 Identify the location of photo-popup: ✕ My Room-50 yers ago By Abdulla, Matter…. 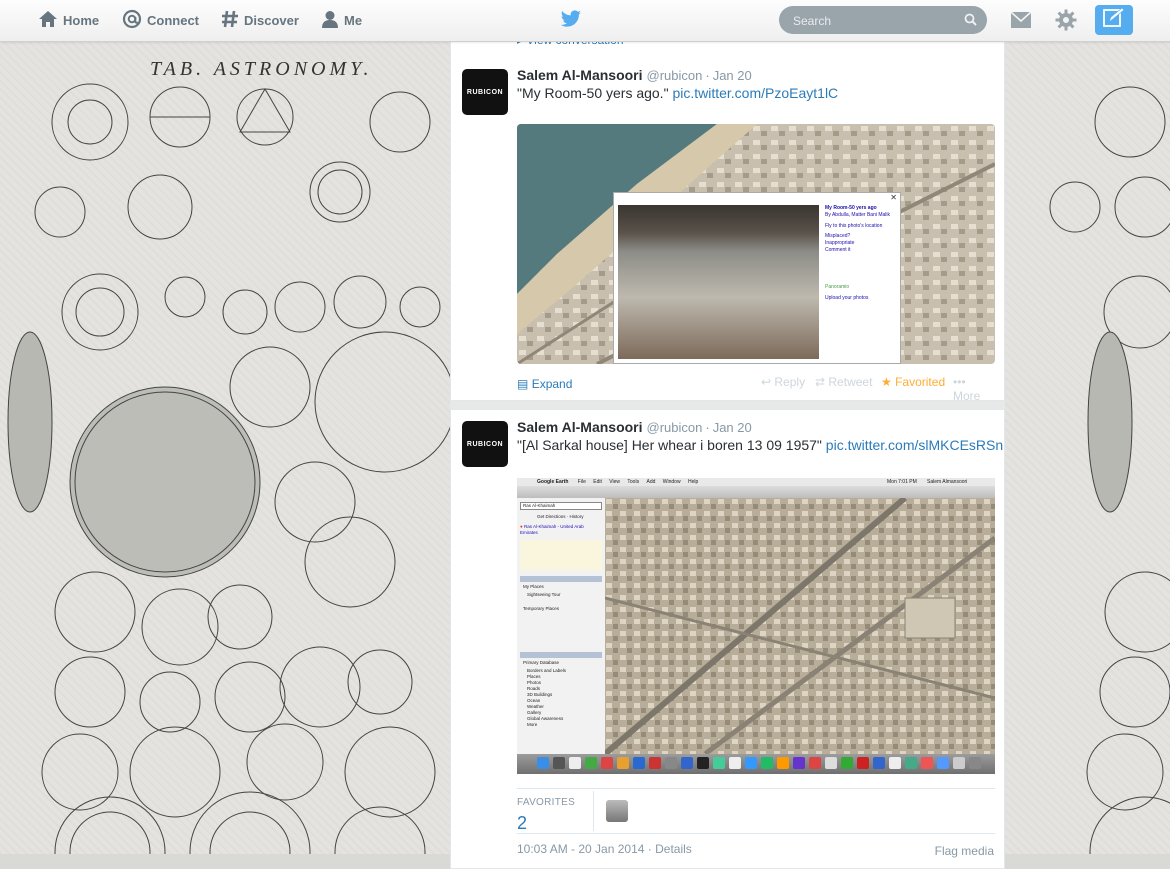
(757, 278).